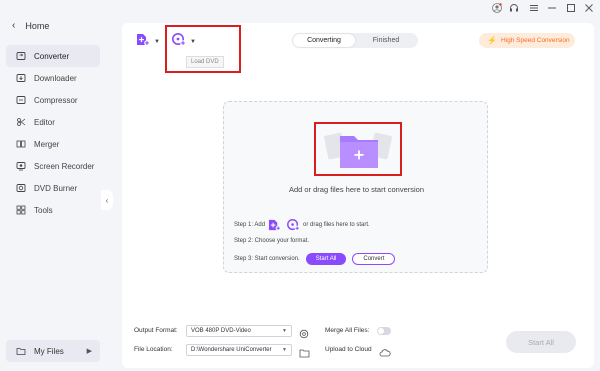 This screenshot has height=371, width=600. I want to click on sidebar-item-tools: Tools, so click(53, 210).